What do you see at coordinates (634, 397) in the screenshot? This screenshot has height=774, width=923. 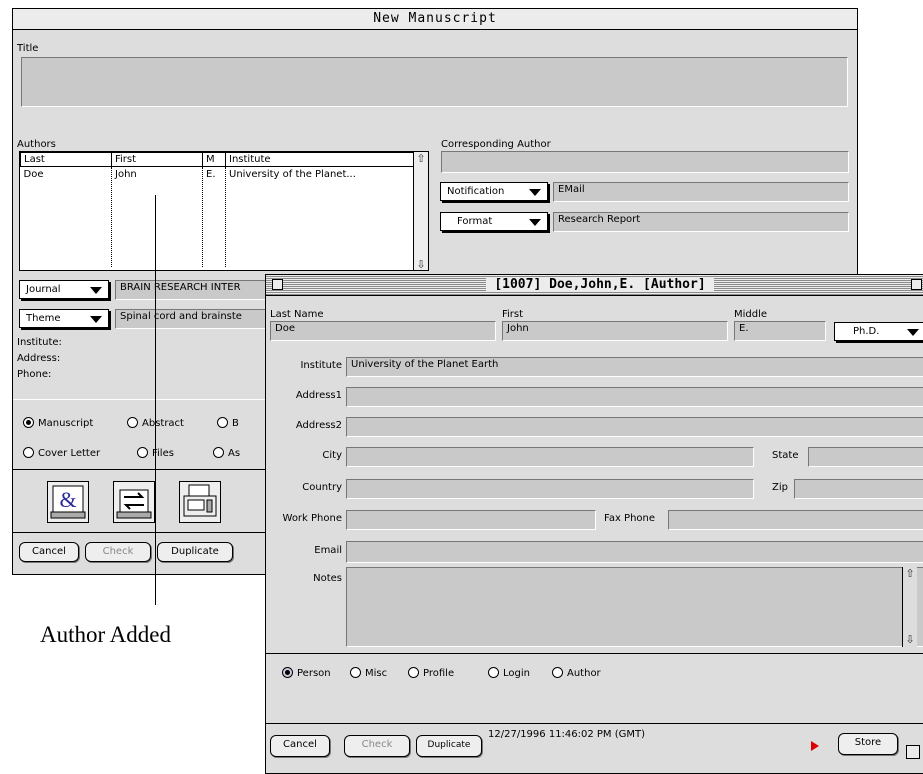 I see `address1-field` at bounding box center [634, 397].